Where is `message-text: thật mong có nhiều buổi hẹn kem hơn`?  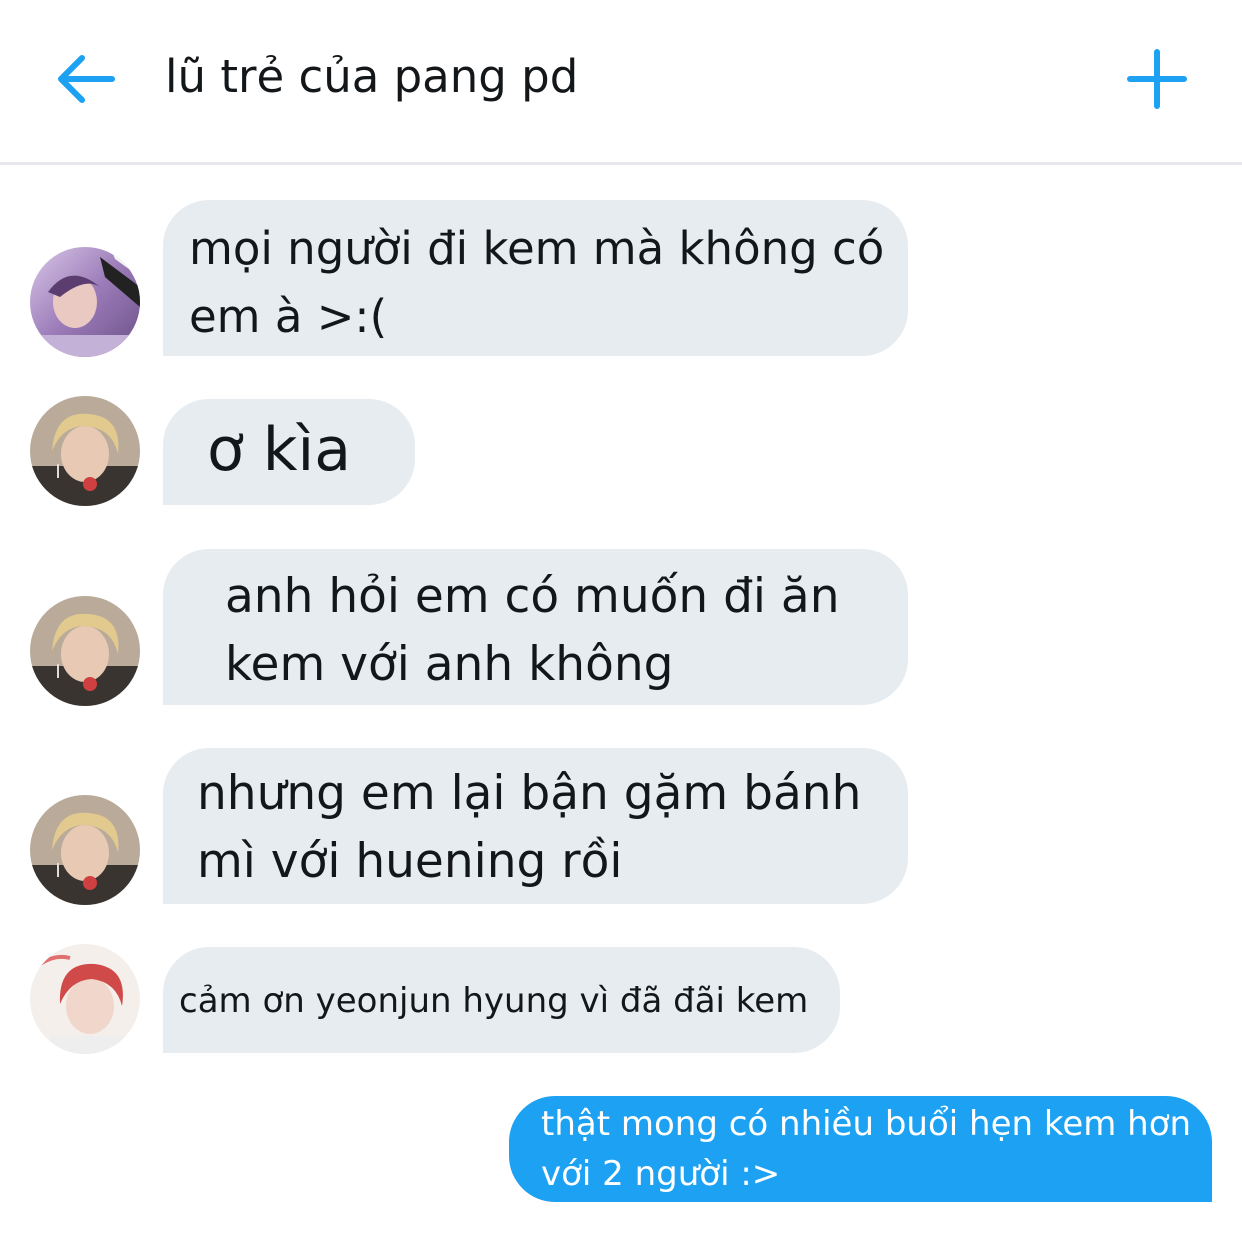 message-text: thật mong có nhiều buổi hẹn kem hơn is located at coordinates (866, 1124).